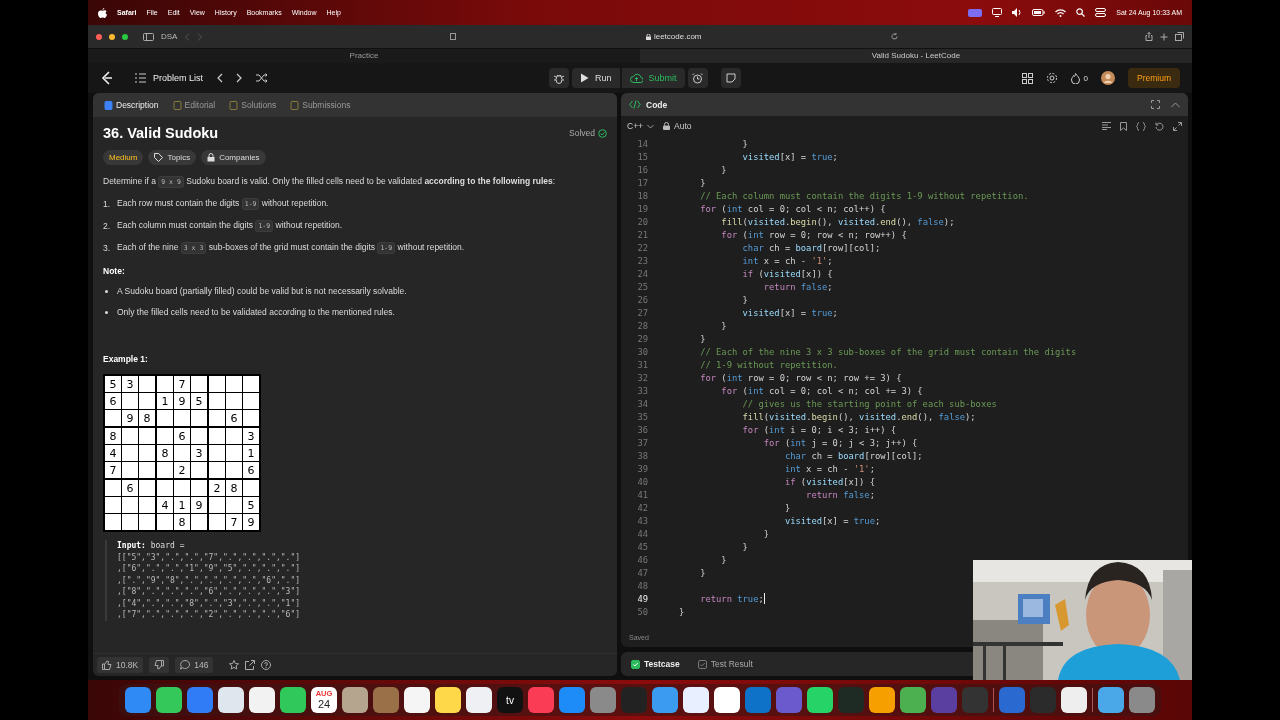  Describe the element at coordinates (642, 546) in the screenshot. I see `line-number: 45` at that location.